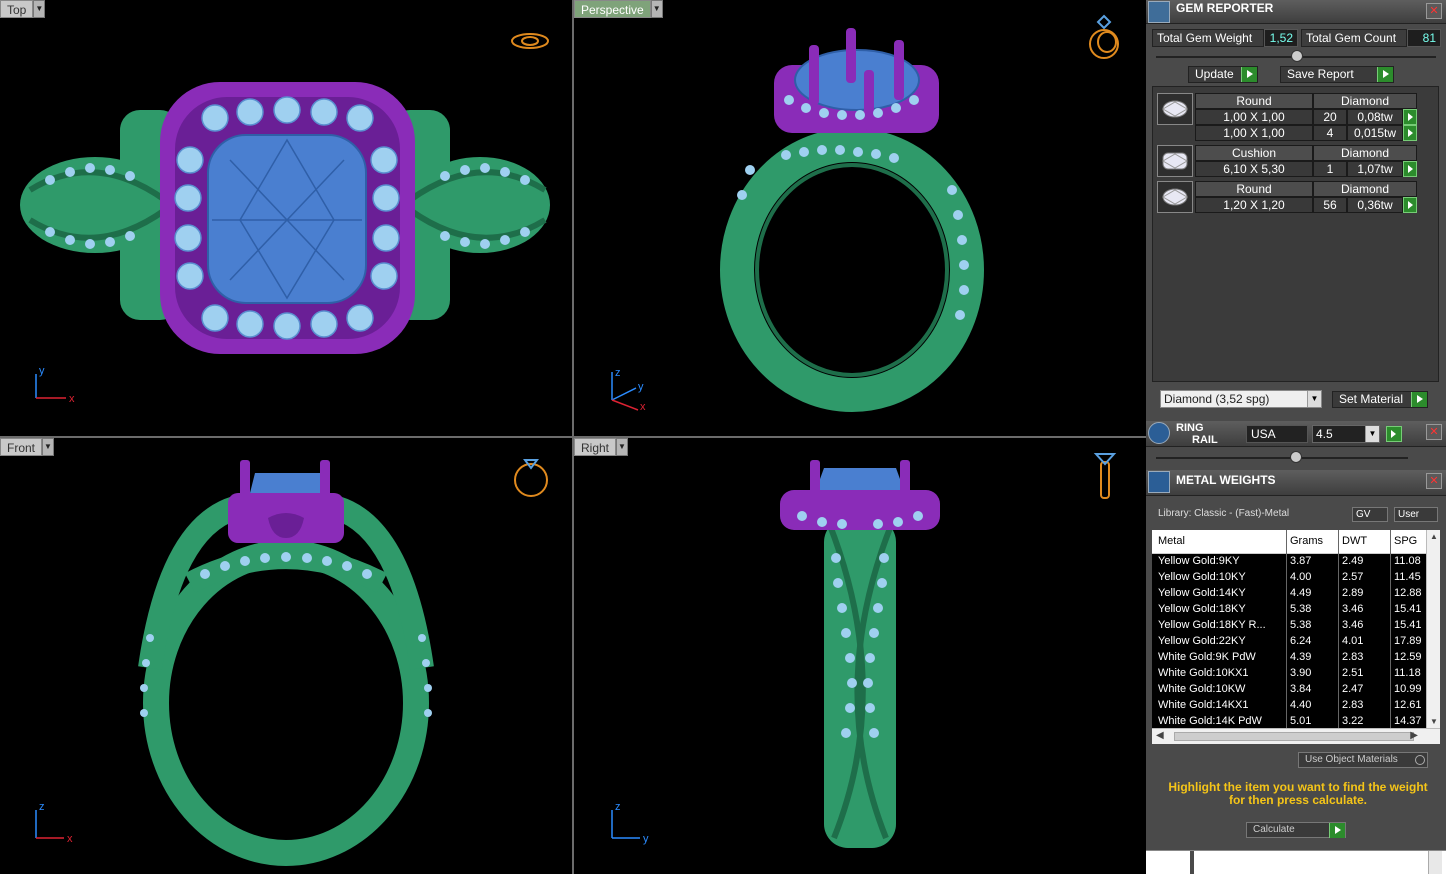 The height and width of the screenshot is (874, 1446). What do you see at coordinates (1330, 205) in the screenshot?
I see `gem-count: 56` at bounding box center [1330, 205].